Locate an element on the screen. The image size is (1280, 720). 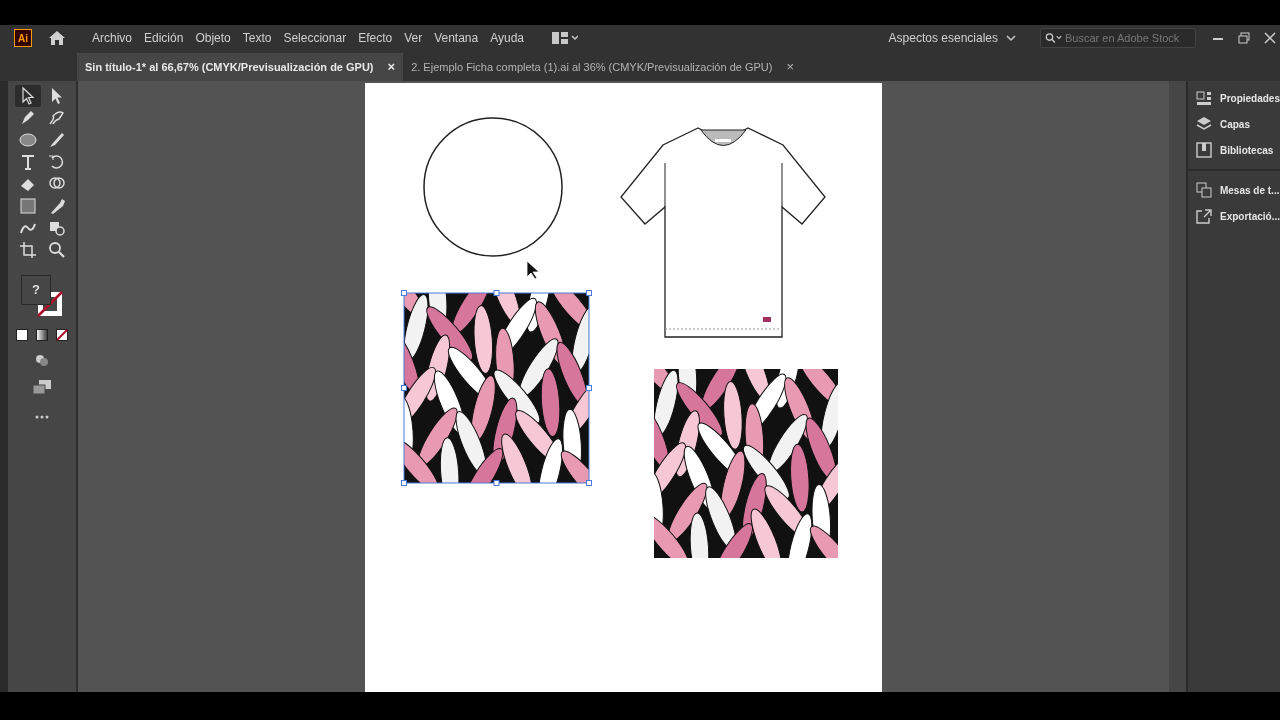
layers-icon is located at coordinates (1204, 124).